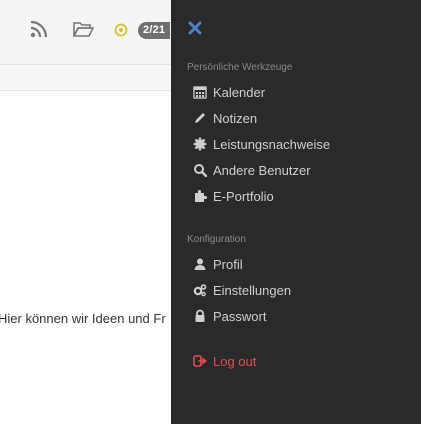 This screenshot has height=424, width=421. Describe the element at coordinates (85, 78) in the screenshot. I see `sub-toolbar` at that location.